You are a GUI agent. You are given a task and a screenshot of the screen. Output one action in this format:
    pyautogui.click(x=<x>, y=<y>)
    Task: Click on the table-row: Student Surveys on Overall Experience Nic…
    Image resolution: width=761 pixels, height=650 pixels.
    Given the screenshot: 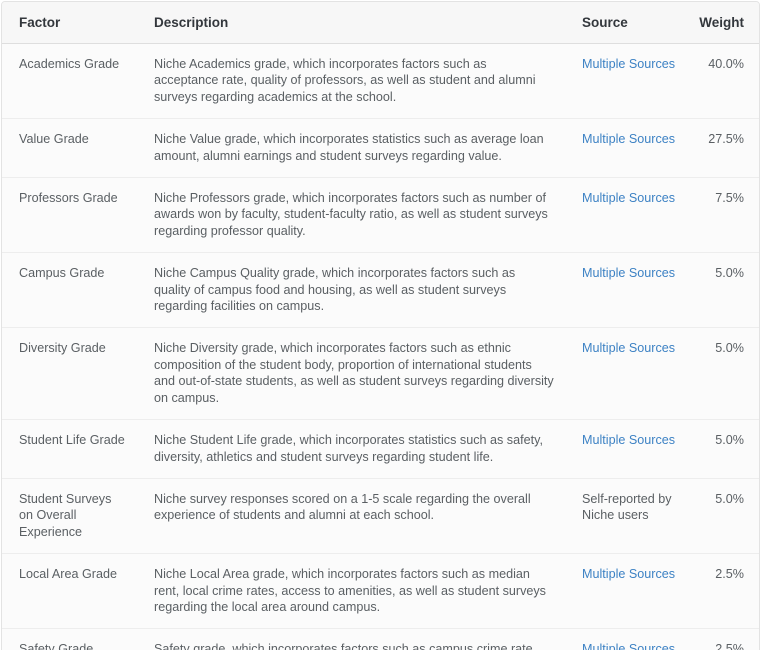 What is the action you would take?
    pyautogui.click(x=380, y=515)
    